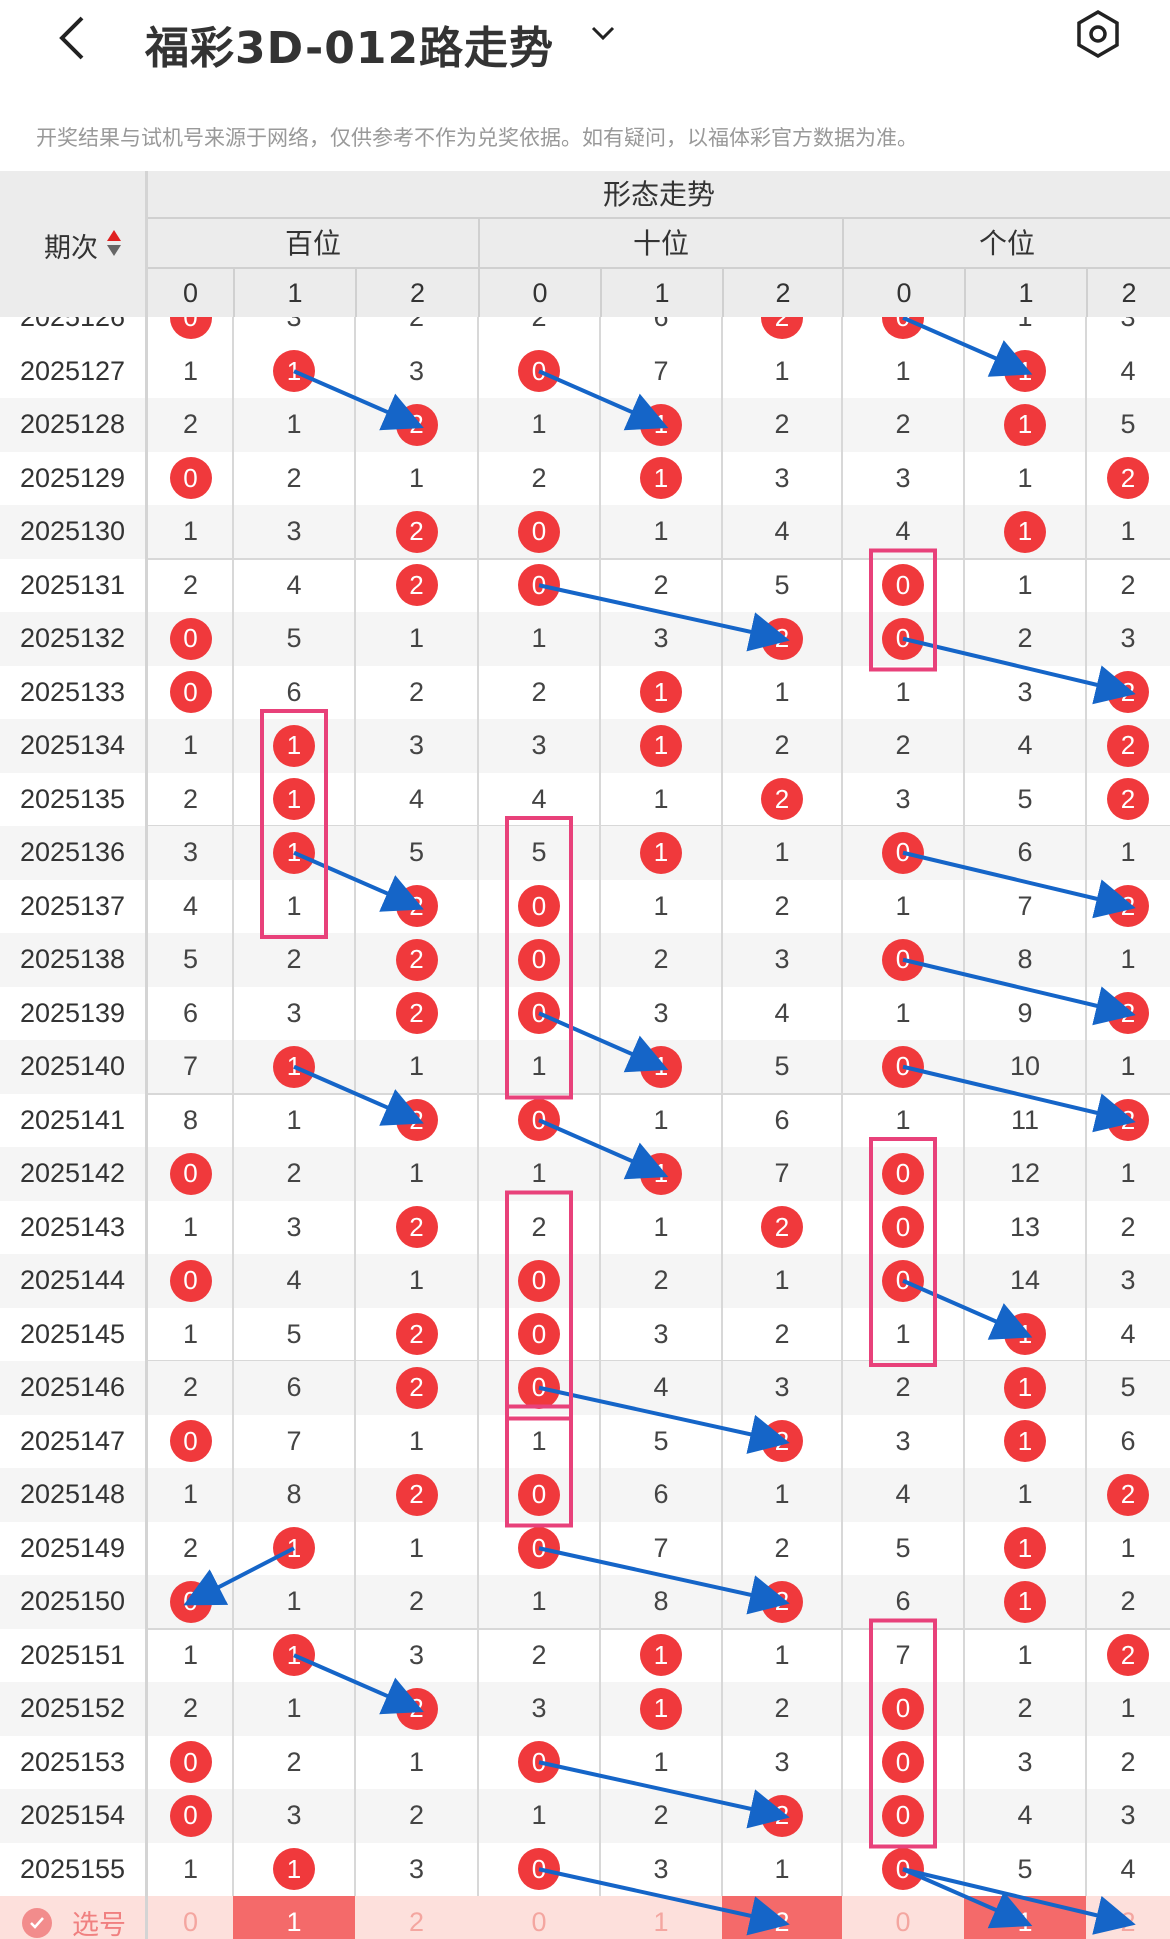 The height and width of the screenshot is (1939, 1170). I want to click on settings-icon, so click(1098, 34).